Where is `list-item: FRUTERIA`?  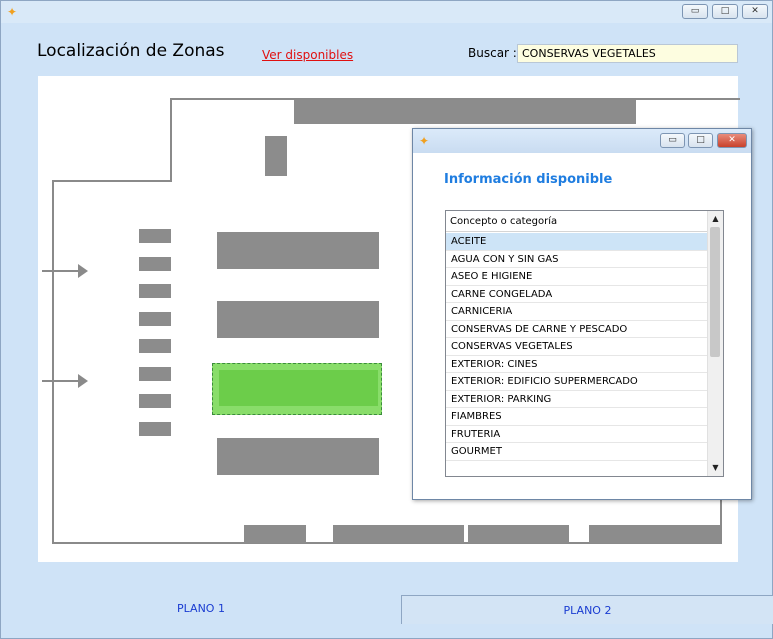
list-item: FRUTERIA is located at coordinates (576, 434).